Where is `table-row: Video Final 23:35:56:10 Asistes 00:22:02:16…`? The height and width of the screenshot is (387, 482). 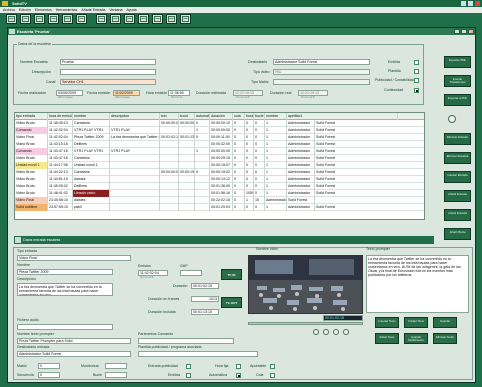 table-row: Video Final 23:35:56:10 Asistes 00:22:02:16… is located at coordinates (219, 200).